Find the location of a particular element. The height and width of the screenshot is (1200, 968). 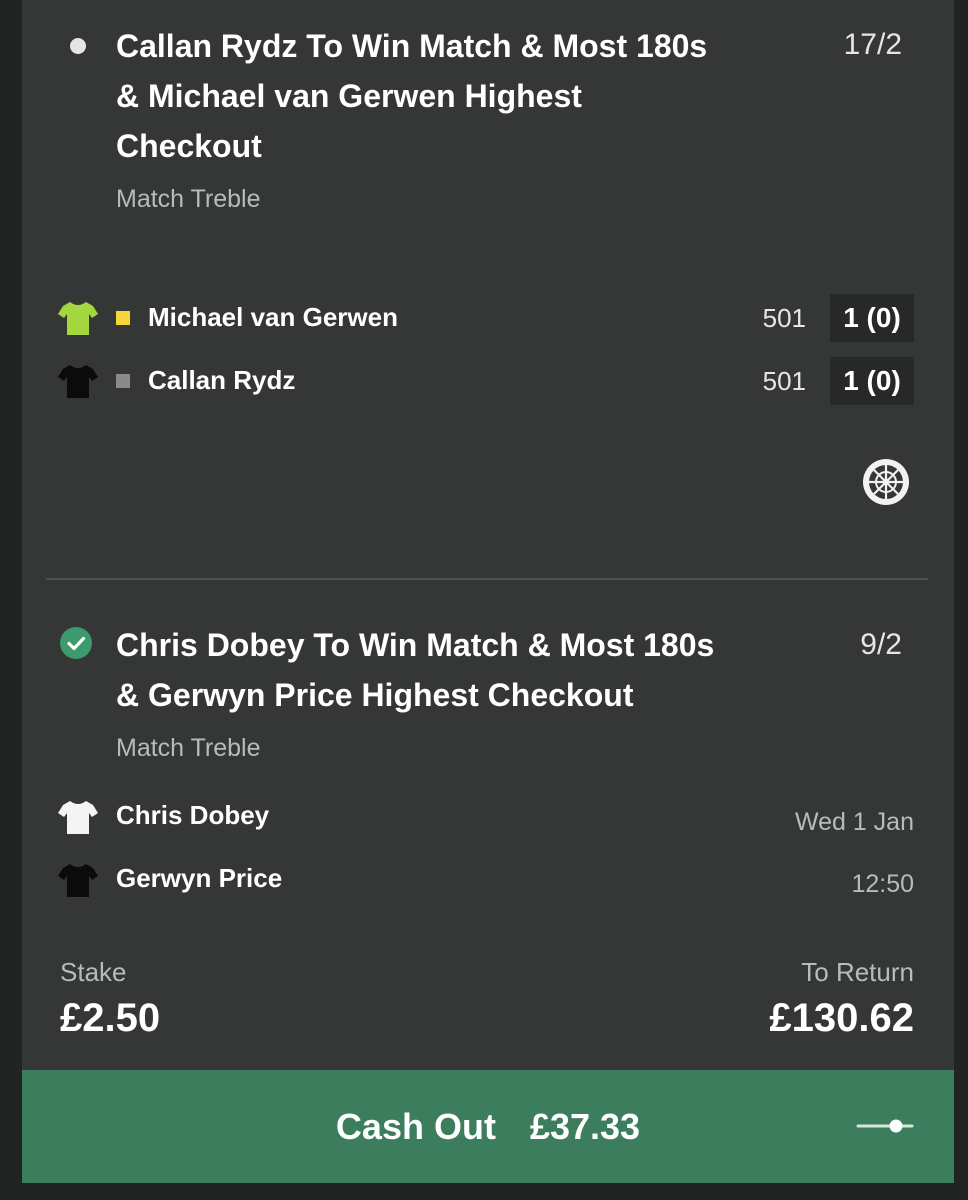

dartboard-icon is located at coordinates (886, 482).